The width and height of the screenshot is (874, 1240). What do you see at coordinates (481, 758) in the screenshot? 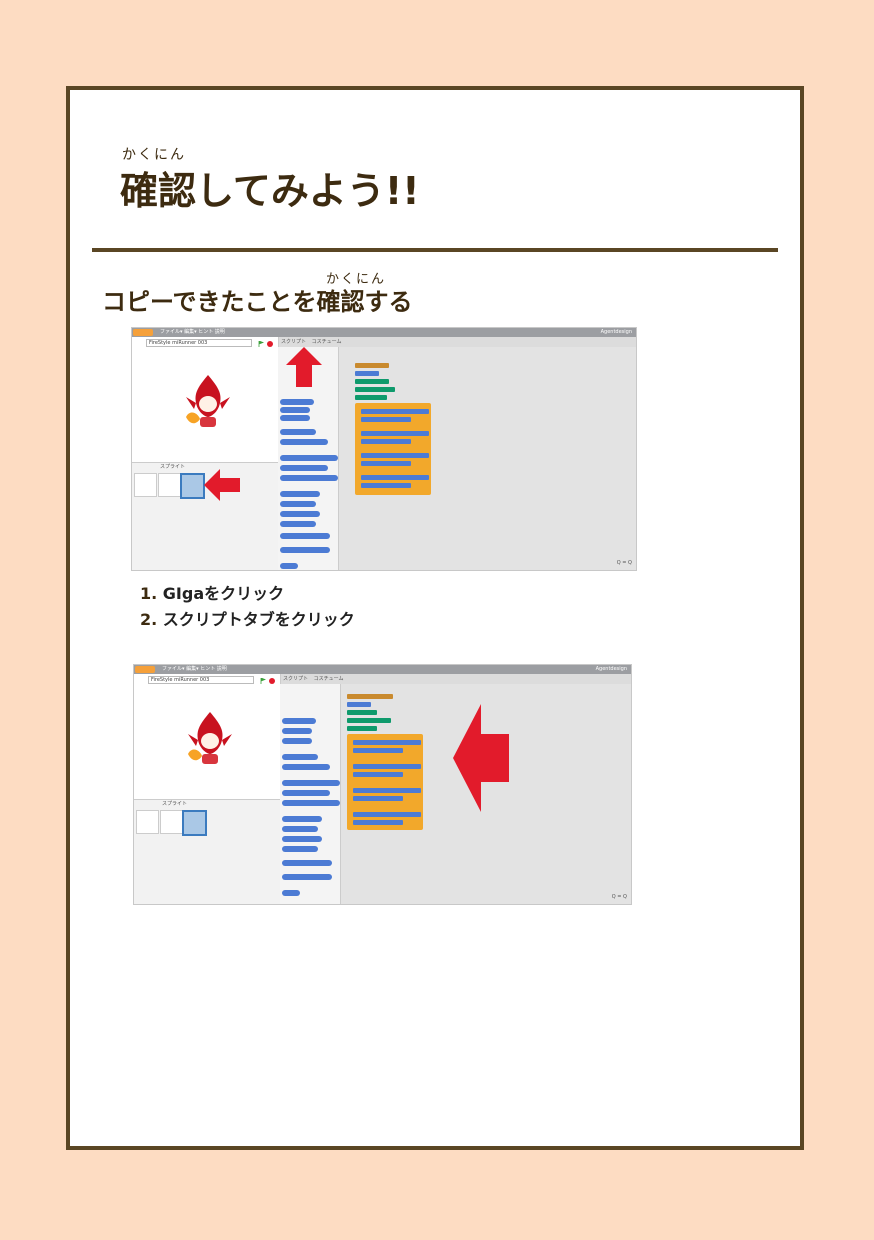
I see `left-arrow-icon` at bounding box center [481, 758].